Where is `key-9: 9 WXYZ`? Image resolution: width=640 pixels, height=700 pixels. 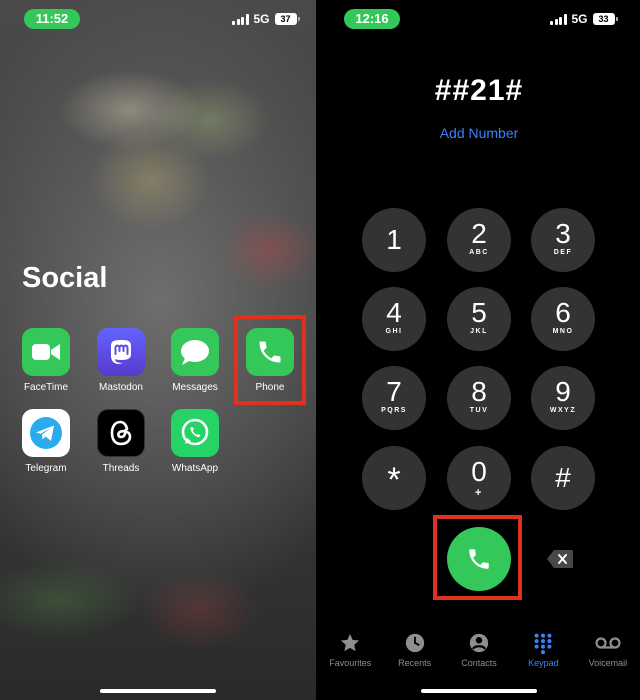
key-9: 9 WXYZ is located at coordinates (563, 398).